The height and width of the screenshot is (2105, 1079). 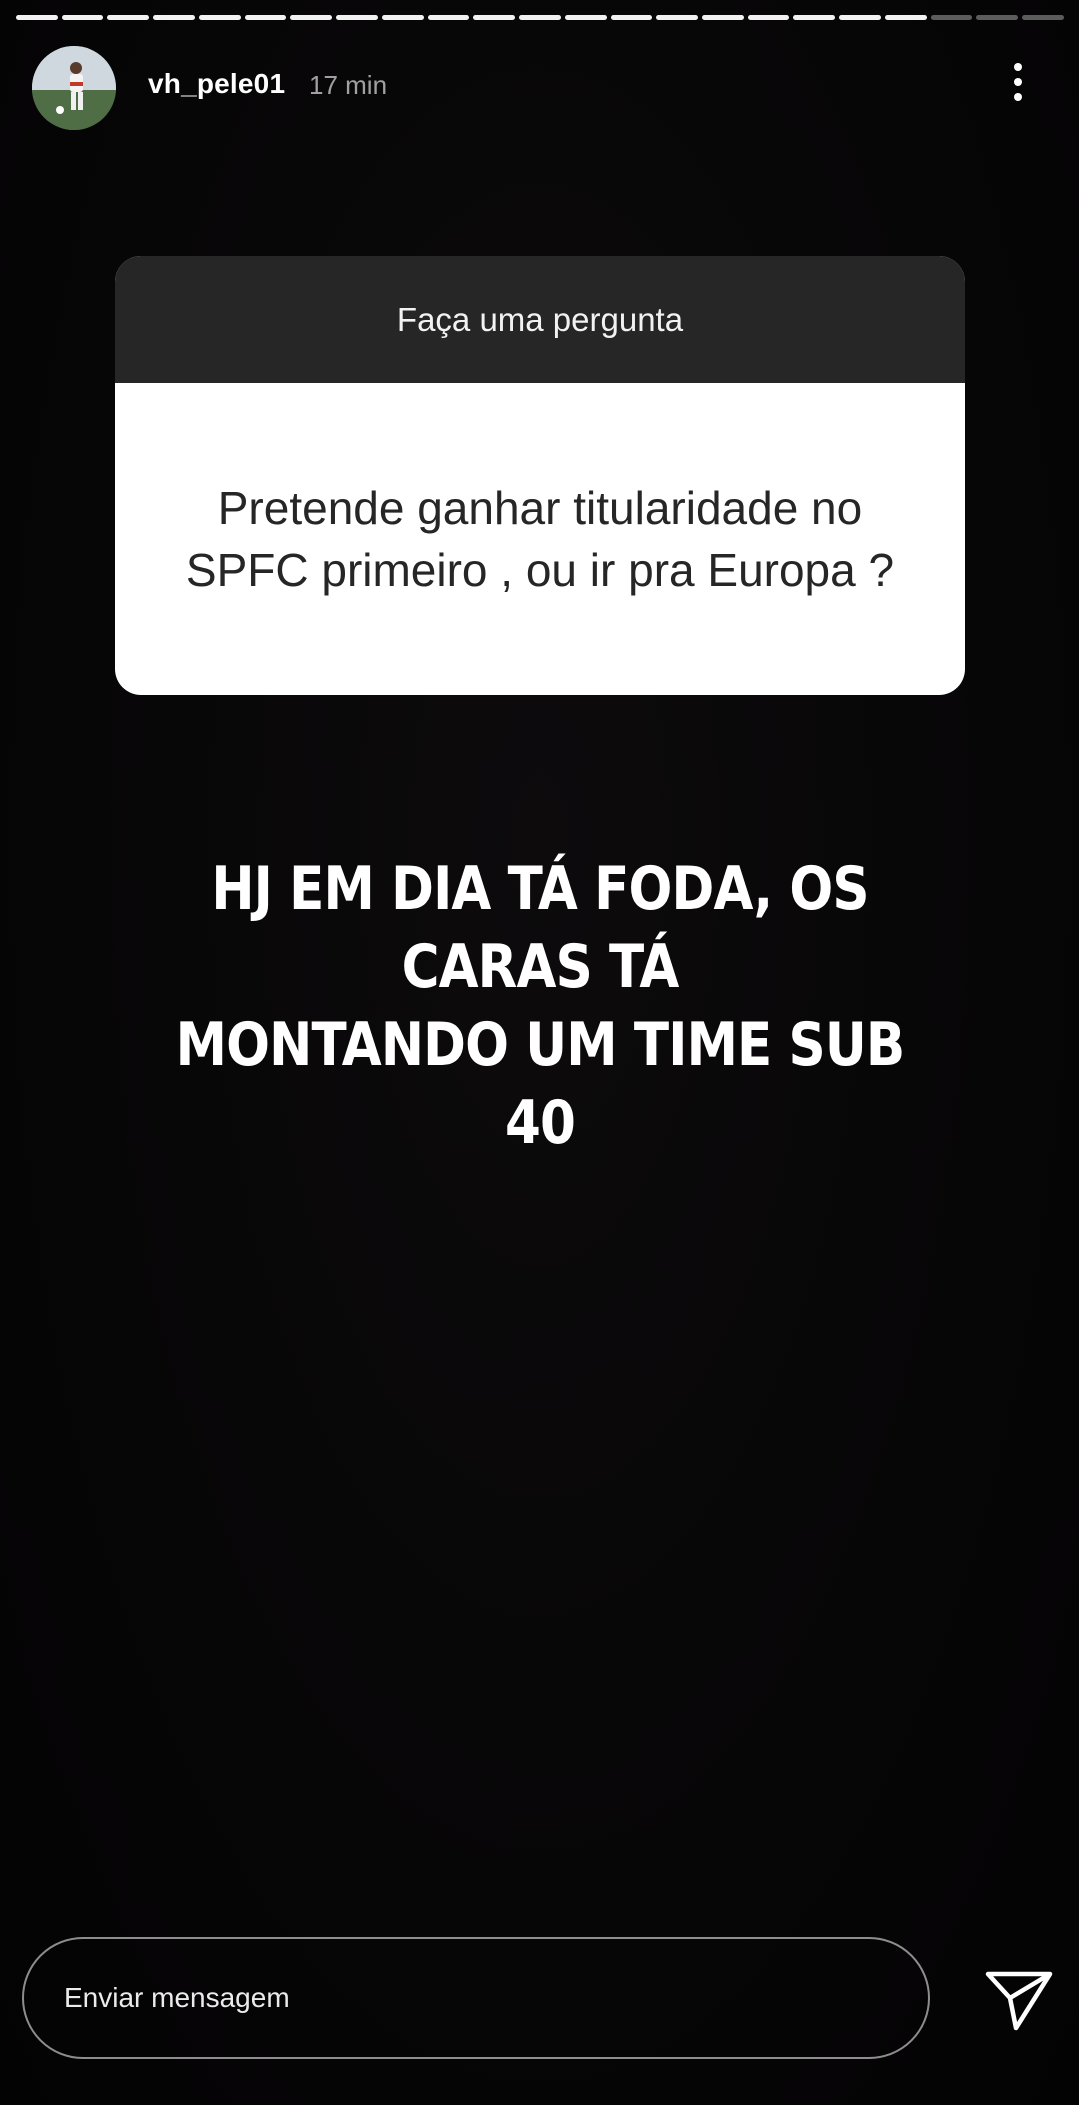 I want to click on avatar, so click(x=74, y=88).